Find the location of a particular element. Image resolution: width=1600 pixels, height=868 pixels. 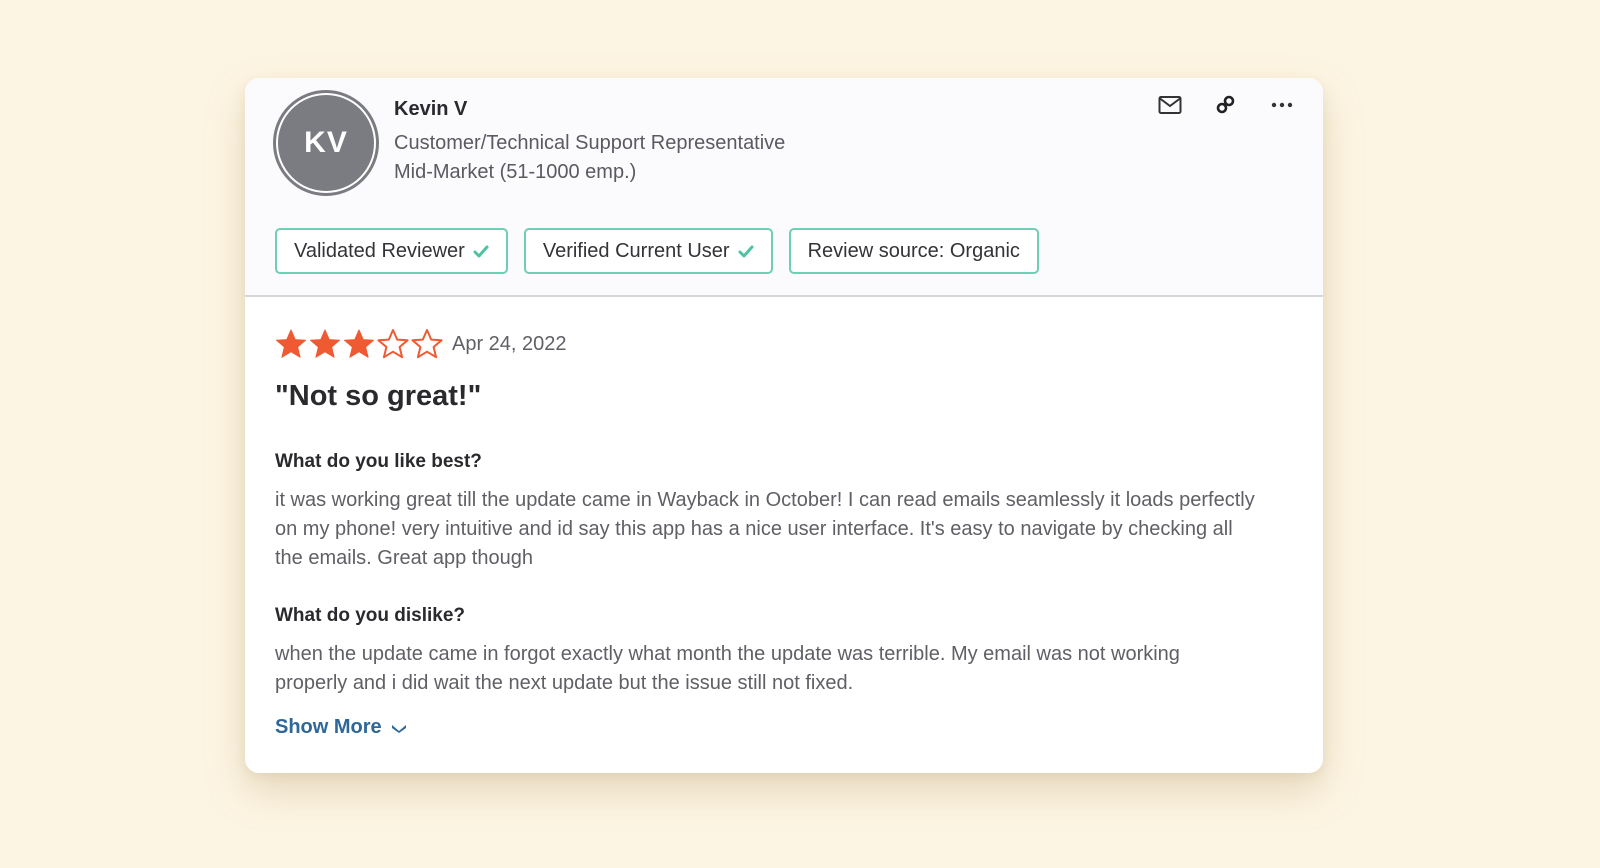

avatar-initials: KV is located at coordinates (326, 142).